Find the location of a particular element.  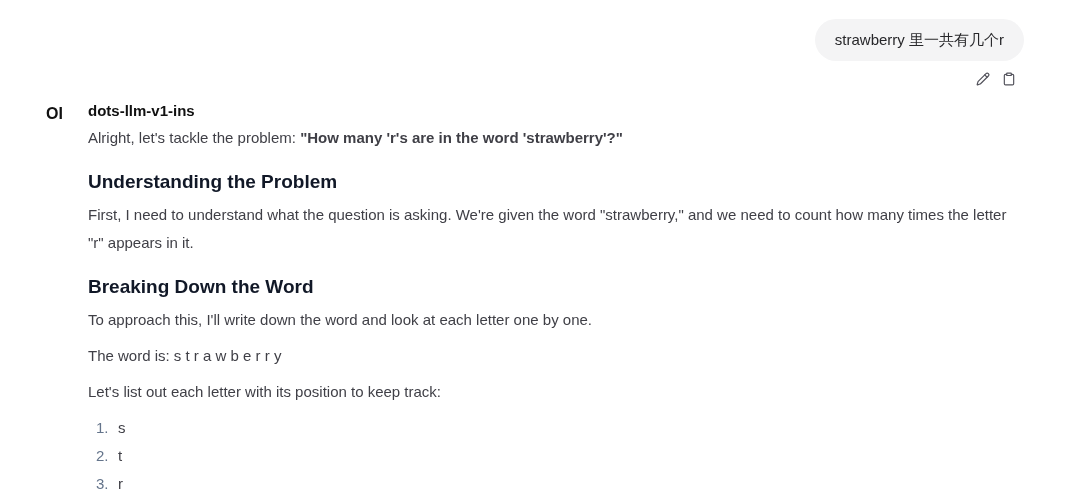

paragraph: Let's list out each letter with its position to keep track: is located at coordinates (265, 392).